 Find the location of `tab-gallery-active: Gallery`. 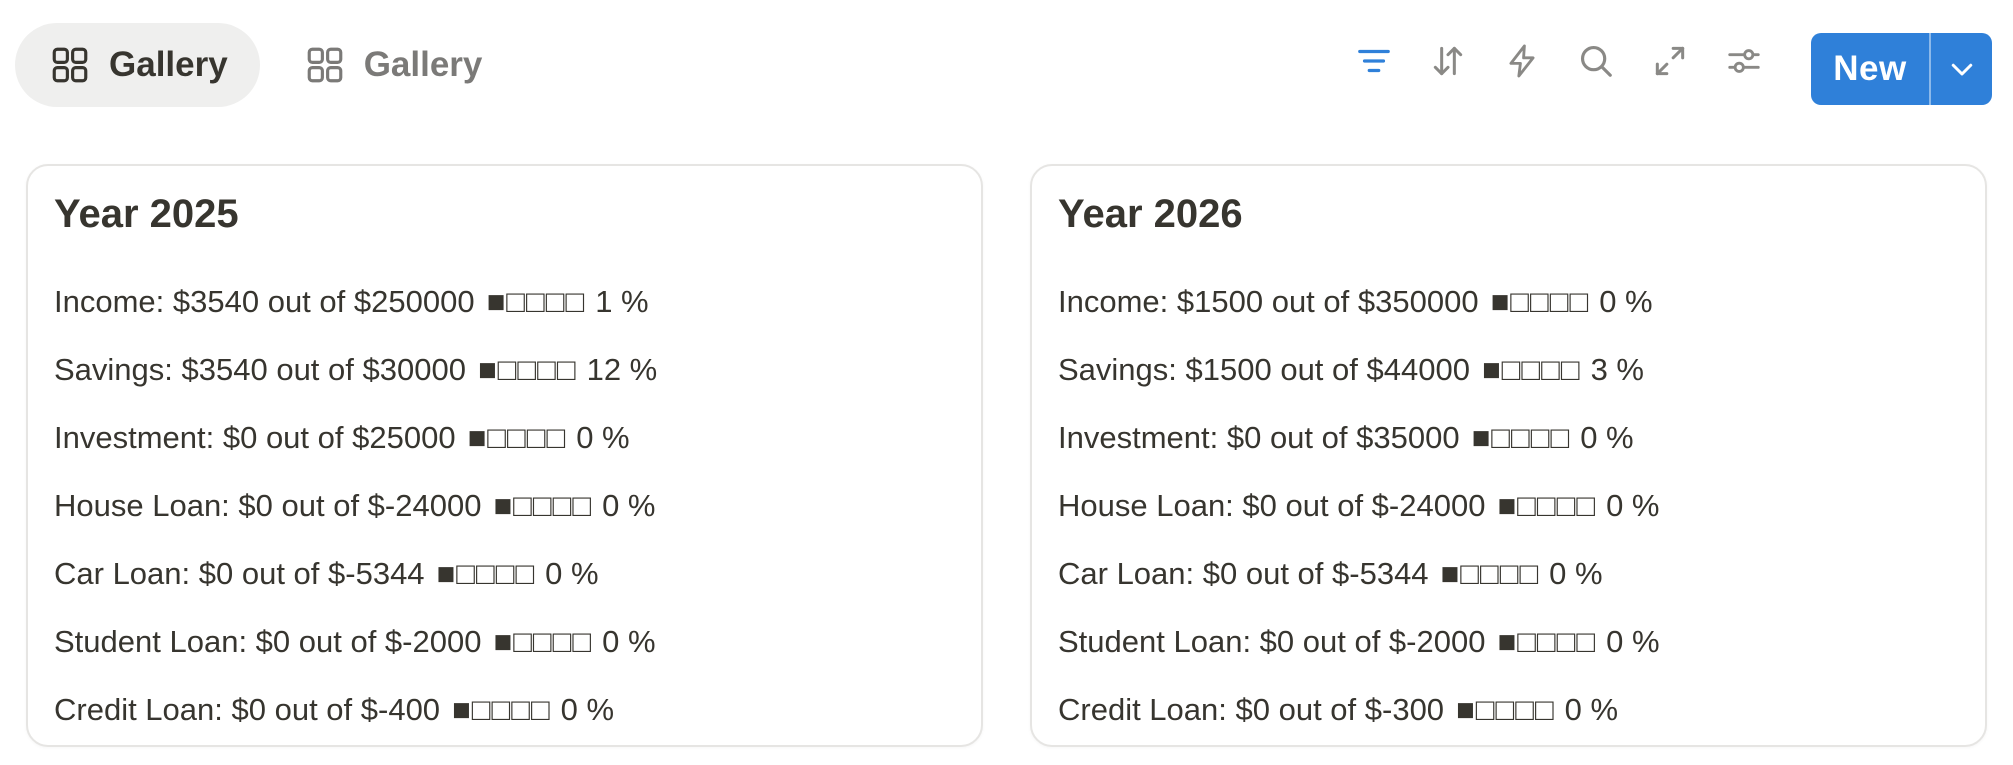

tab-gallery-active: Gallery is located at coordinates (137, 65).